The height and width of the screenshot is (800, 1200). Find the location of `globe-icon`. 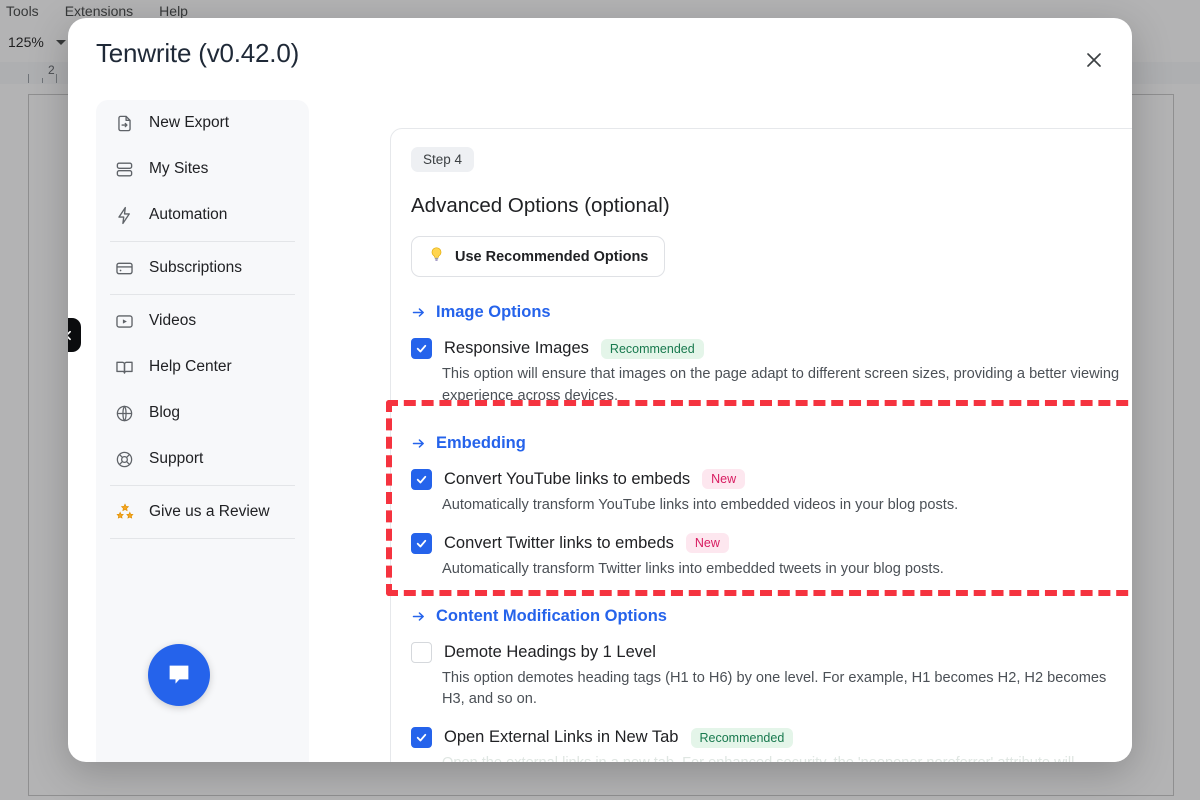

globe-icon is located at coordinates (124, 413).